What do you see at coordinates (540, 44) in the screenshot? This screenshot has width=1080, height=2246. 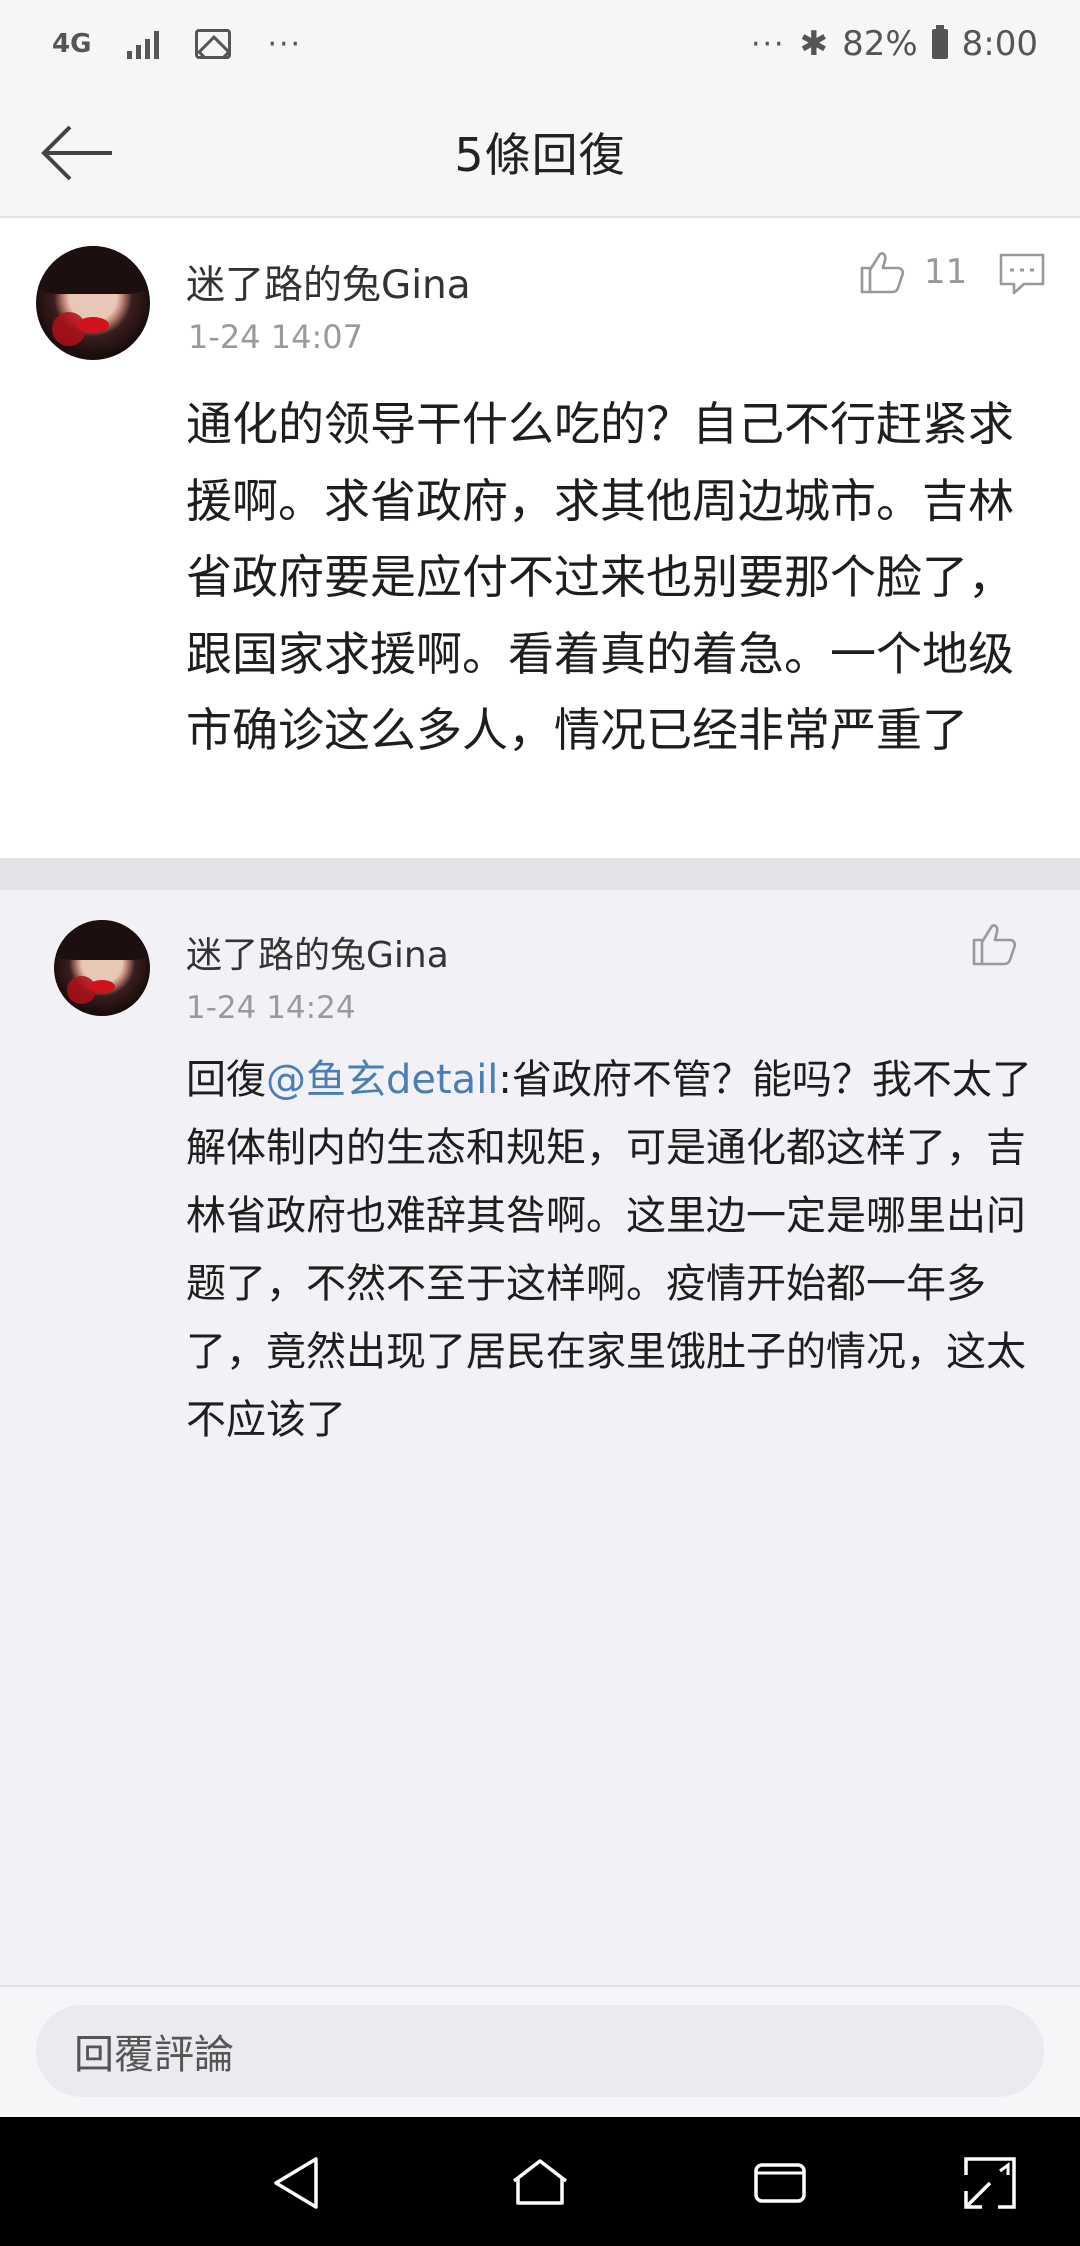 I see `status-bar: 4G ··· ··· ✱ 82% 8:00` at bounding box center [540, 44].